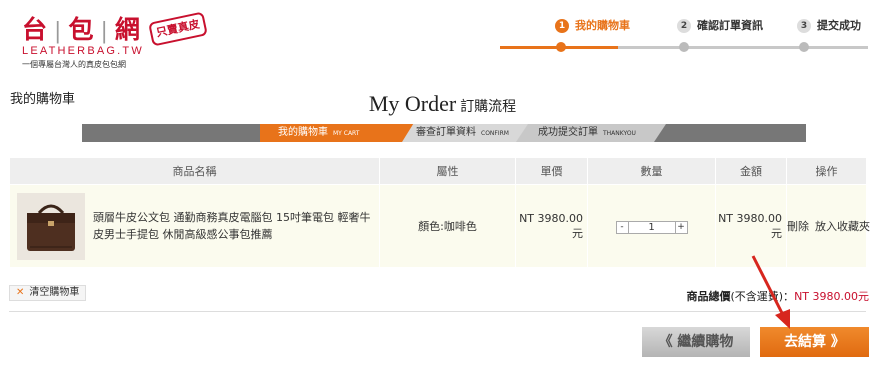 Image resolution: width=885 pixels, height=385 pixels. What do you see at coordinates (681, 227) in the screenshot?
I see `qty-increase-button: +` at bounding box center [681, 227].